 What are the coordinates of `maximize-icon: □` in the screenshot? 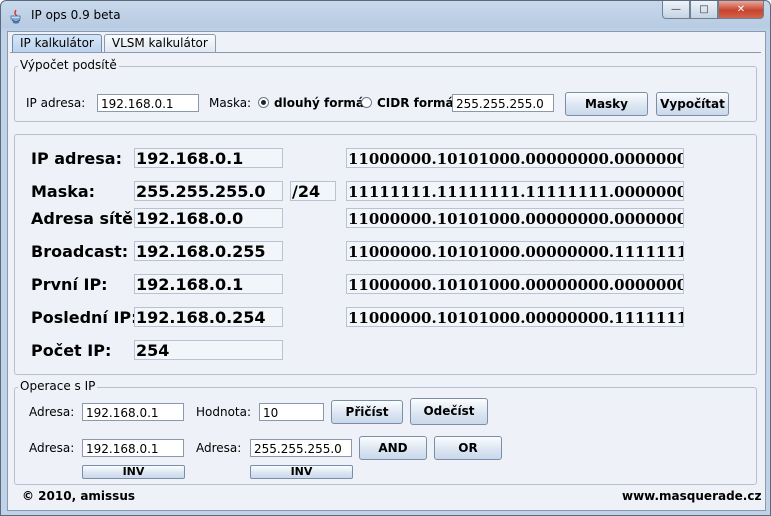 It's located at (704, 9).